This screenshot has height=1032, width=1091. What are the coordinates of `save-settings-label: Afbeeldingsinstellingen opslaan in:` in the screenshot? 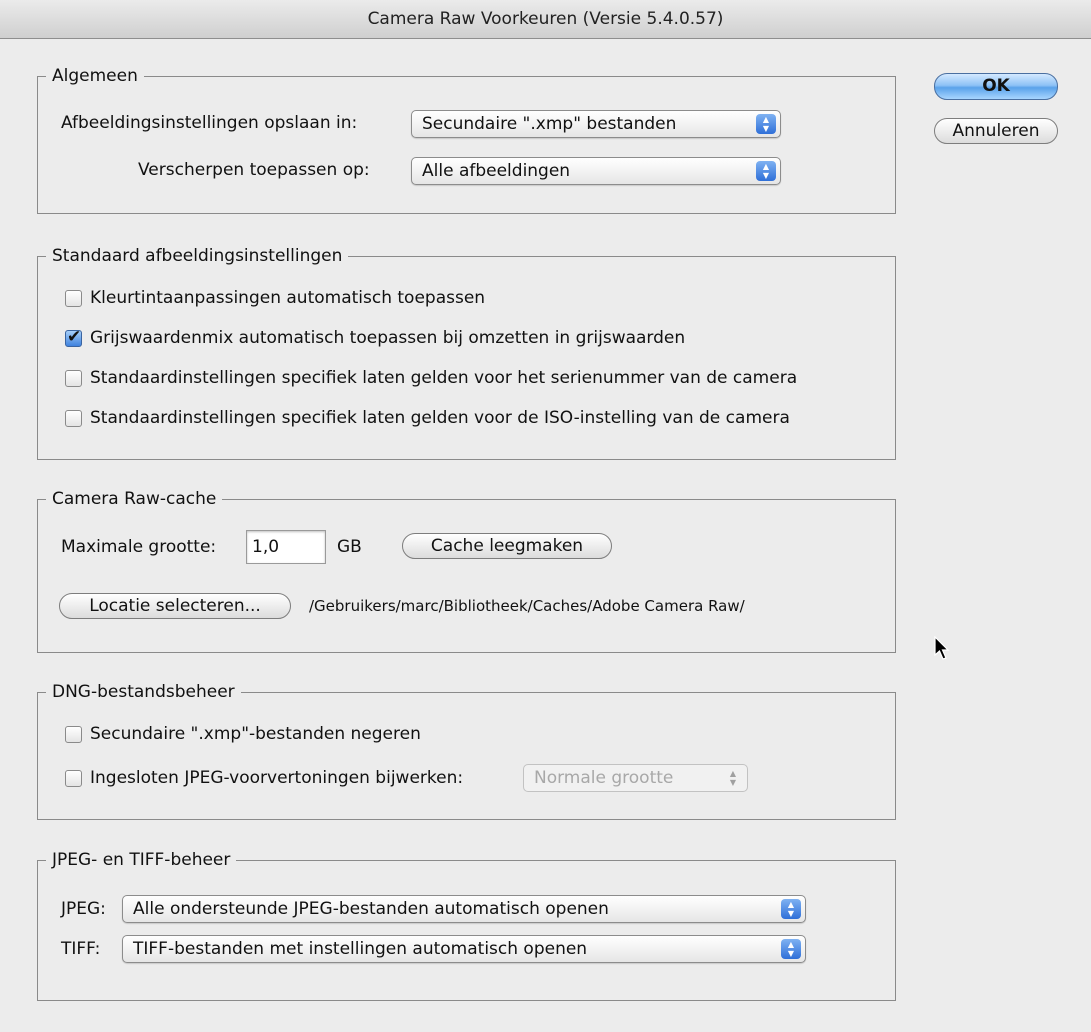 It's located at (209, 123).